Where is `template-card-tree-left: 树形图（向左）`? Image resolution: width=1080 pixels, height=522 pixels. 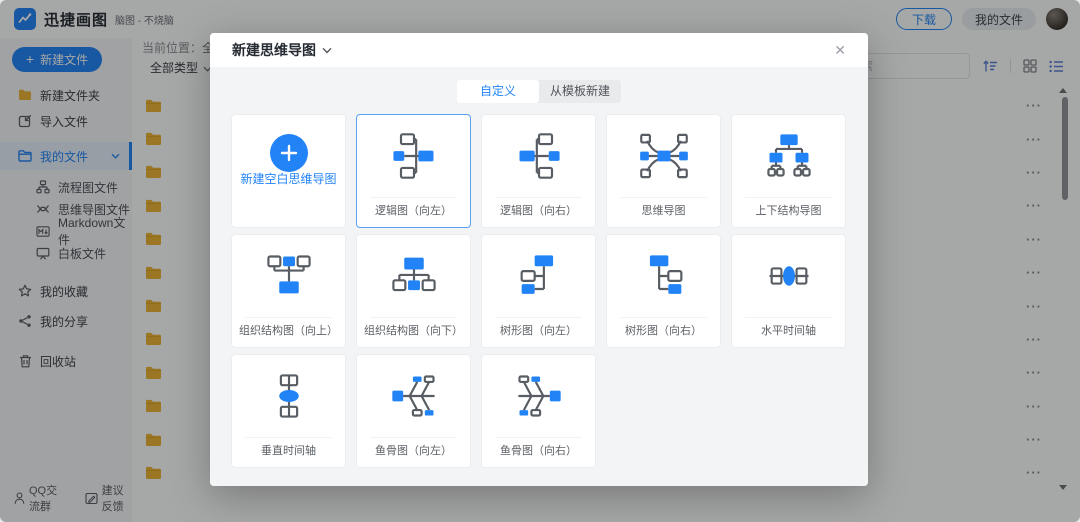
template-card-tree-left: 树形图（向左） is located at coordinates (538, 291).